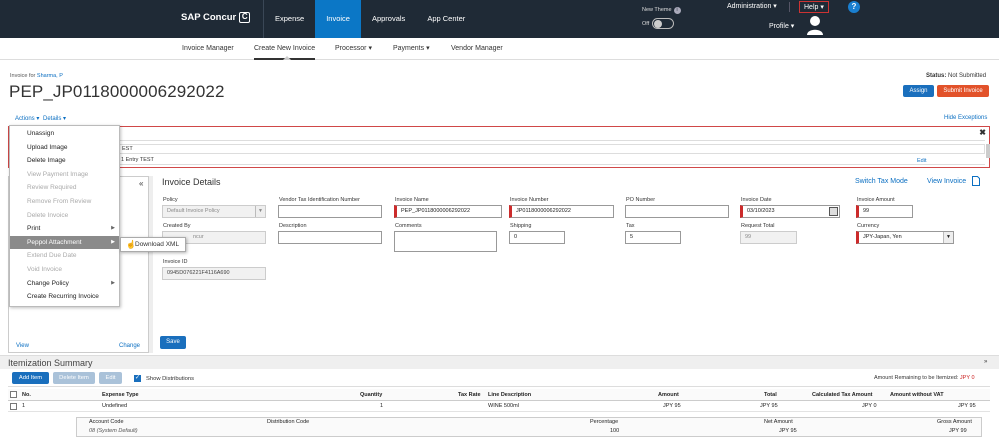 The image size is (999, 445). I want to click on details-menu: Details ▾, so click(54, 118).